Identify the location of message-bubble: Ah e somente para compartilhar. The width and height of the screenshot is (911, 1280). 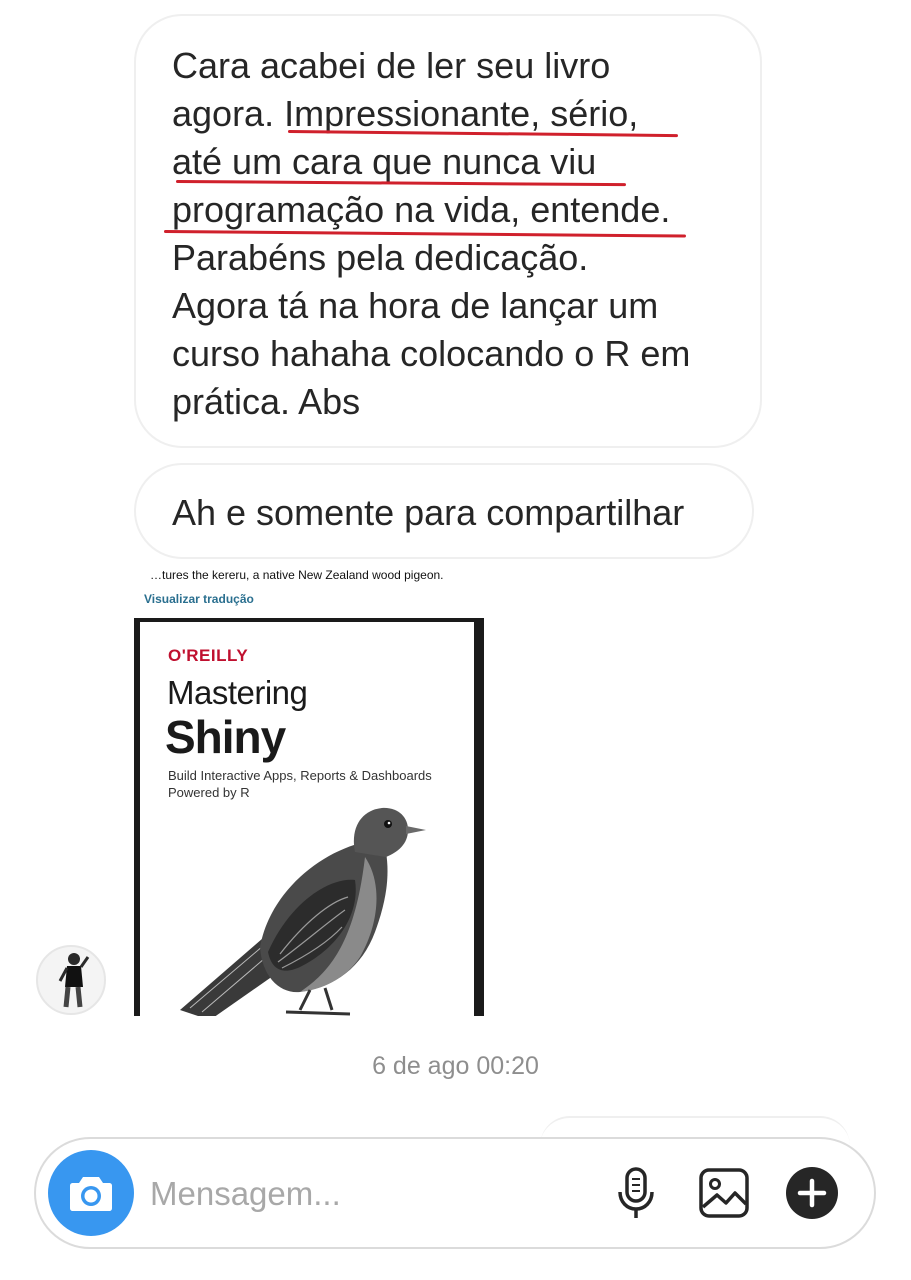
(444, 511).